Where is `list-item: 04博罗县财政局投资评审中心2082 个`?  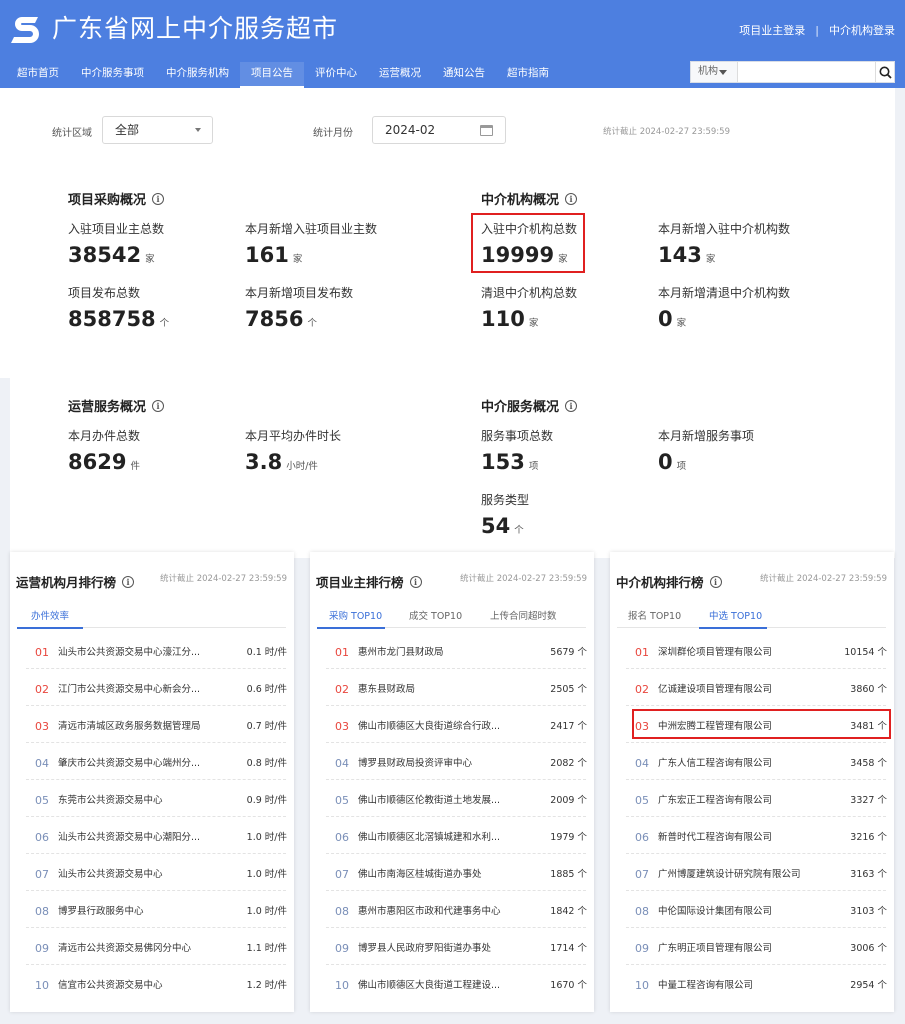
list-item: 04博罗县财政局投资评审中心2082 个 is located at coordinates (452, 773).